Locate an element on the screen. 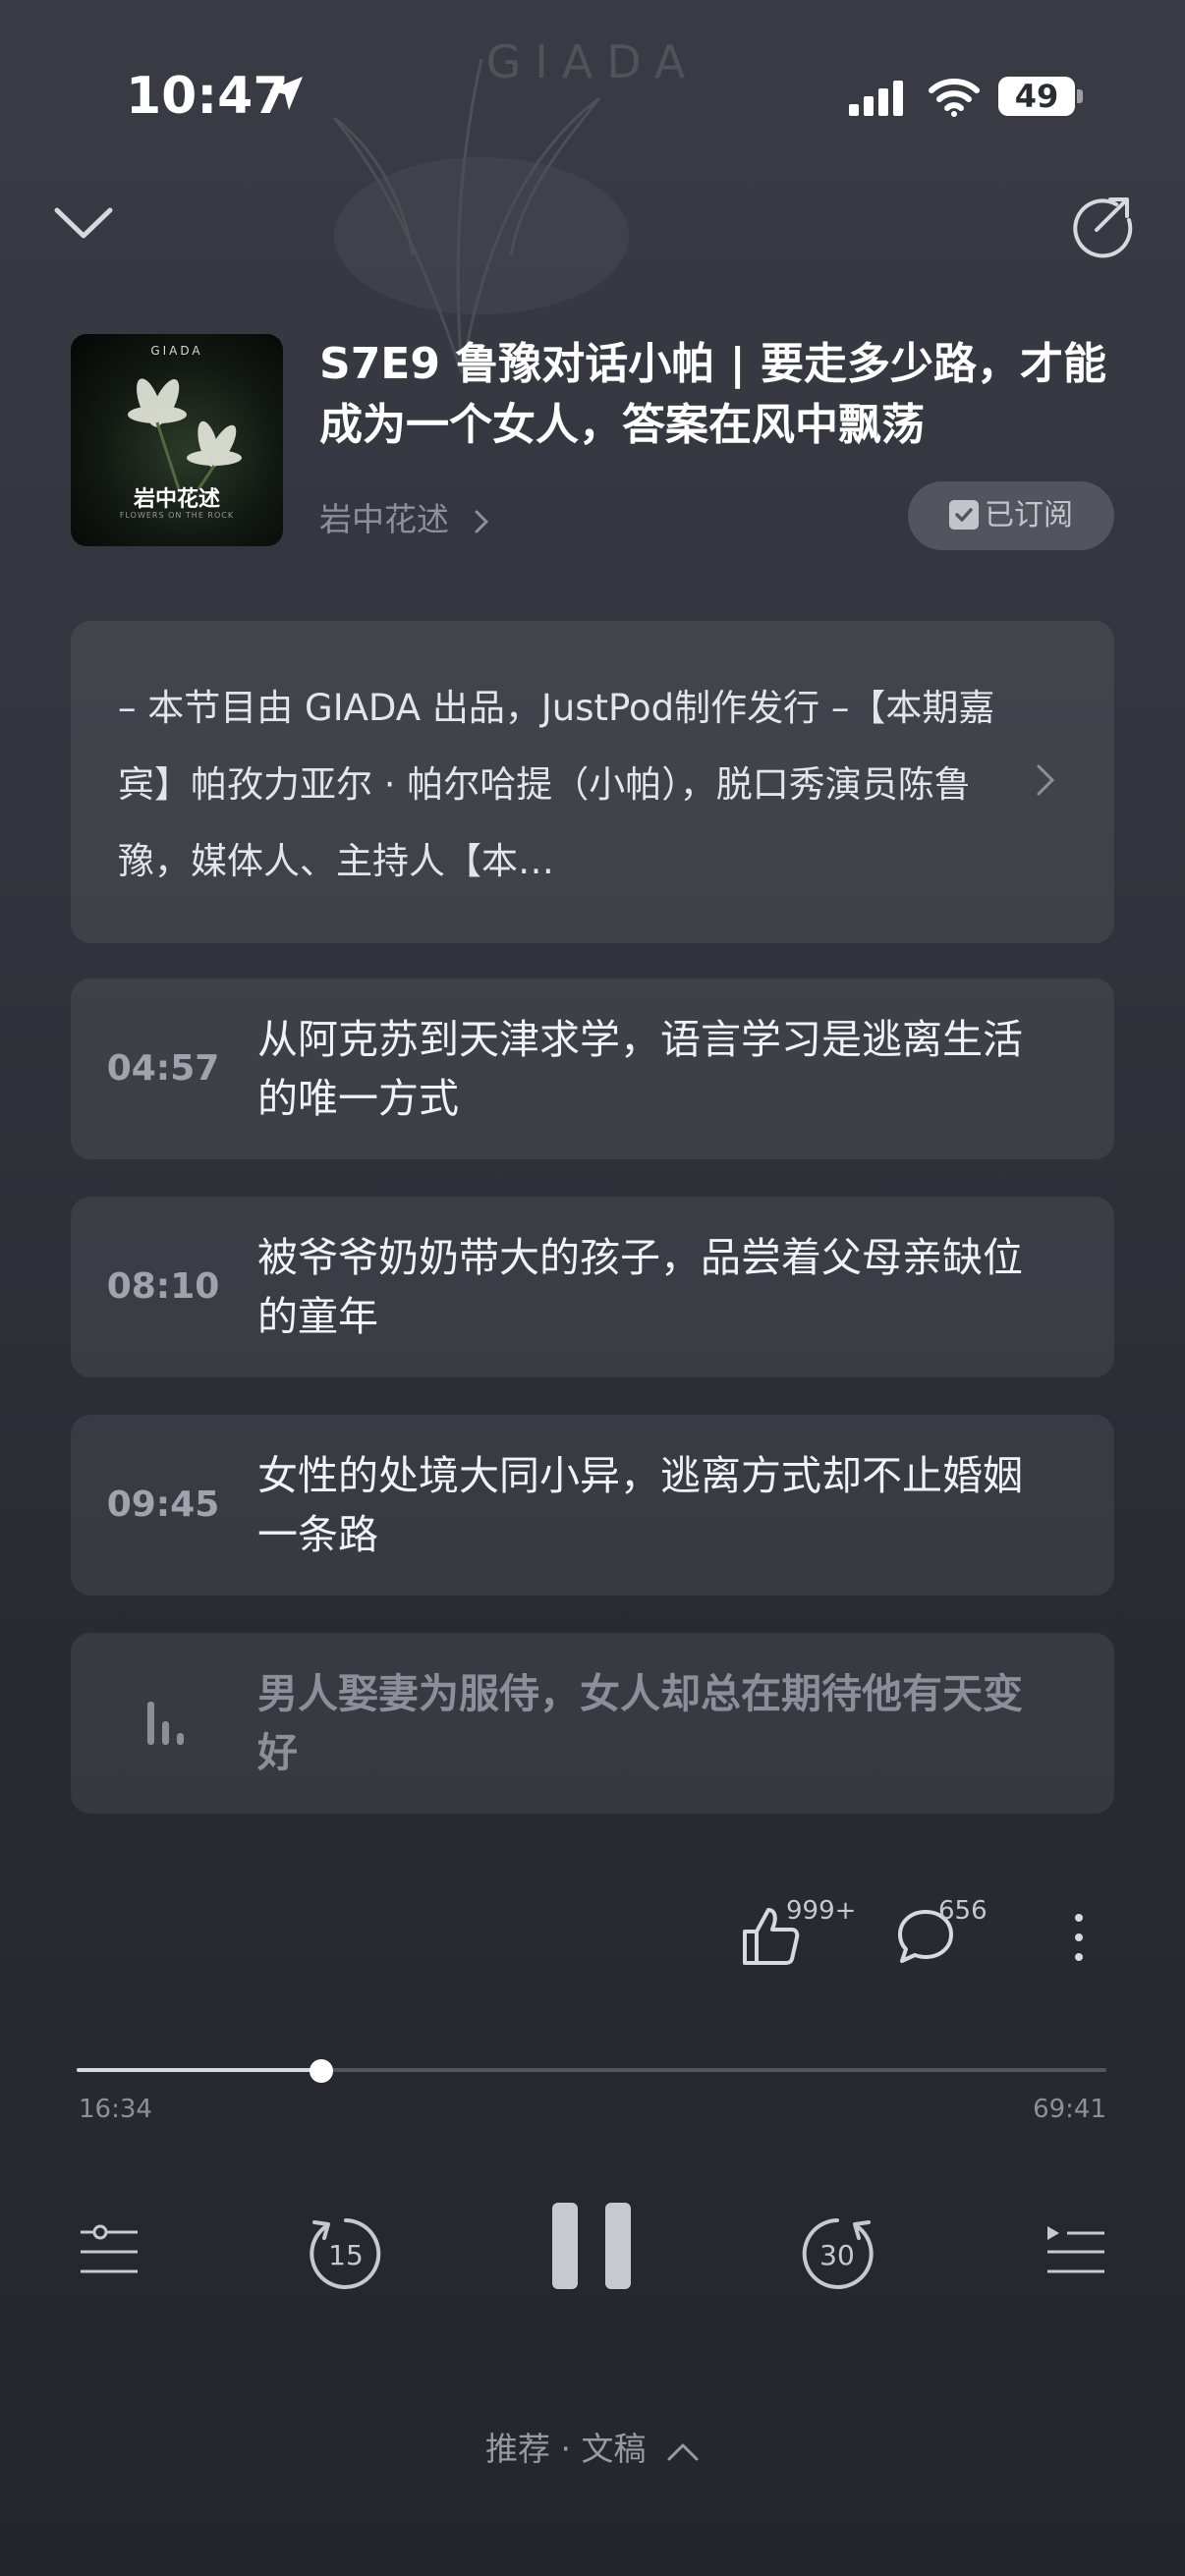  forward-30-icon: 30 is located at coordinates (837, 2253).